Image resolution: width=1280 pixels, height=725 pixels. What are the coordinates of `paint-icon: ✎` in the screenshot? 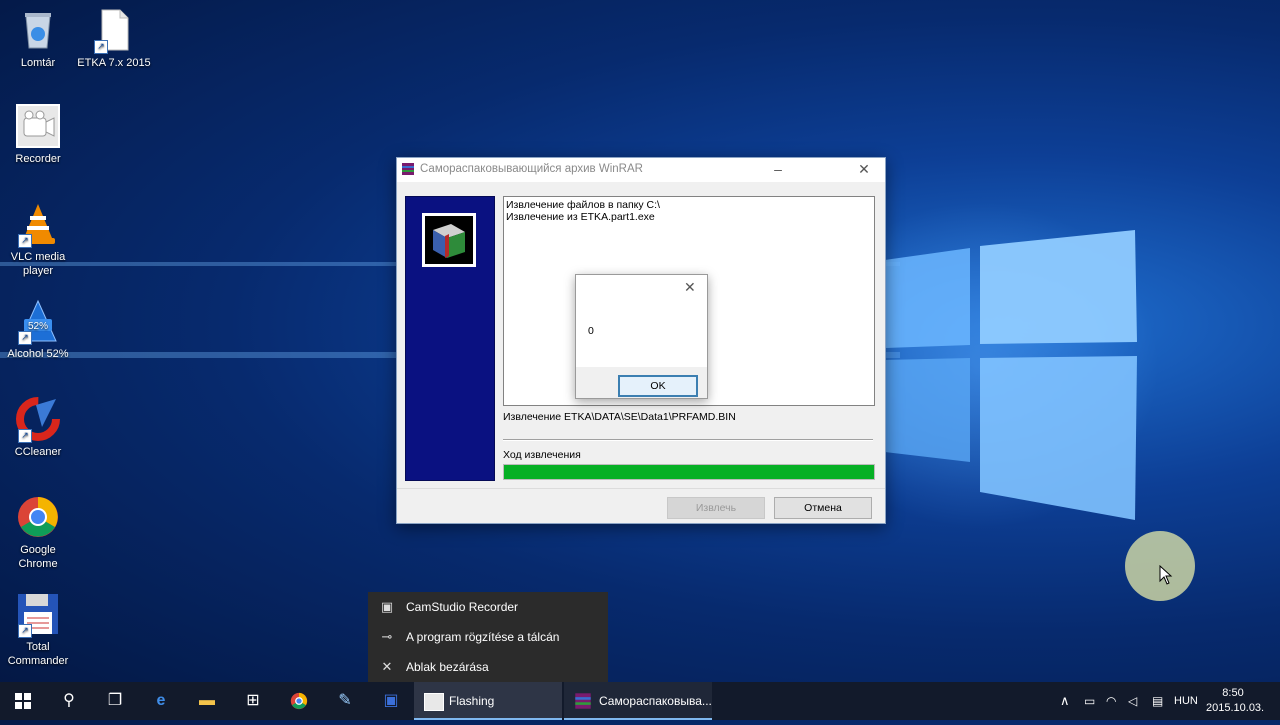 It's located at (345, 700).